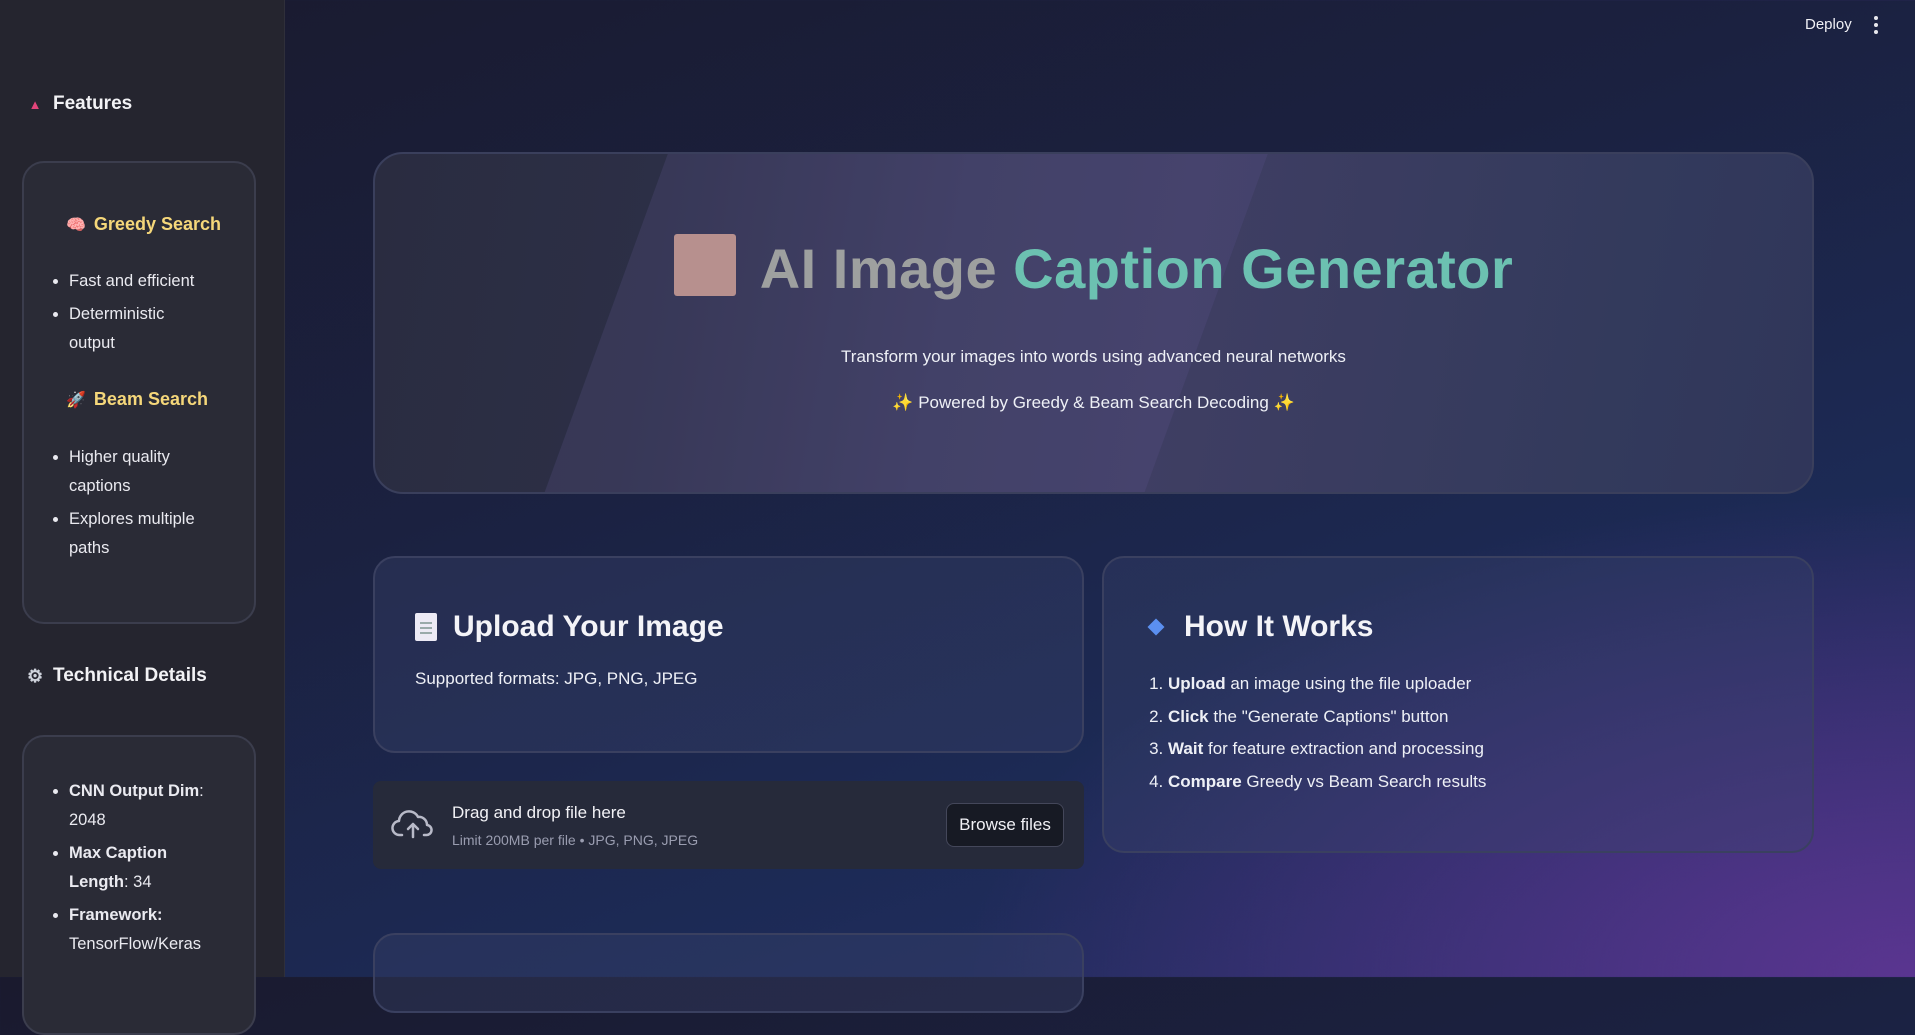 This screenshot has width=1915, height=1035. What do you see at coordinates (134, 329) in the screenshot?
I see `greedy-item-2: Deterministic output` at bounding box center [134, 329].